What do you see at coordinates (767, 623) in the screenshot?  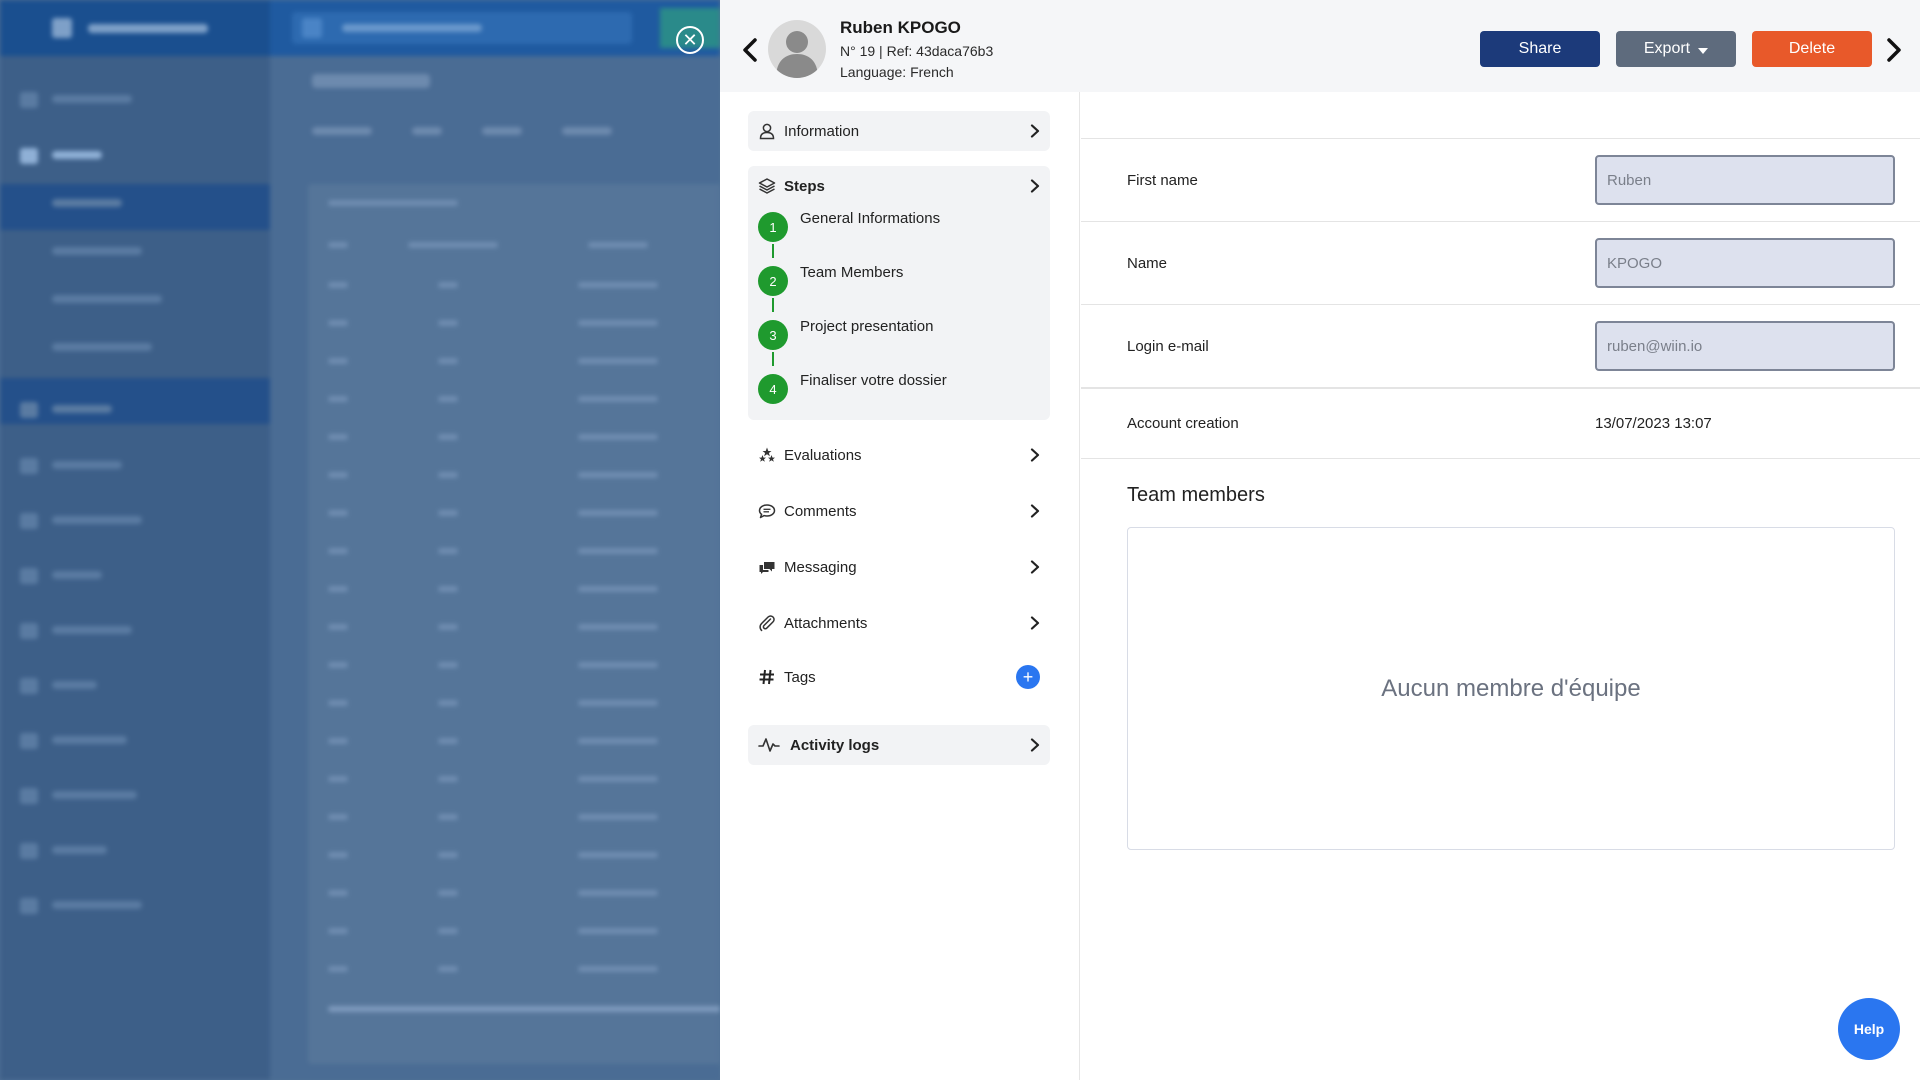 I see `paperclip-icon` at bounding box center [767, 623].